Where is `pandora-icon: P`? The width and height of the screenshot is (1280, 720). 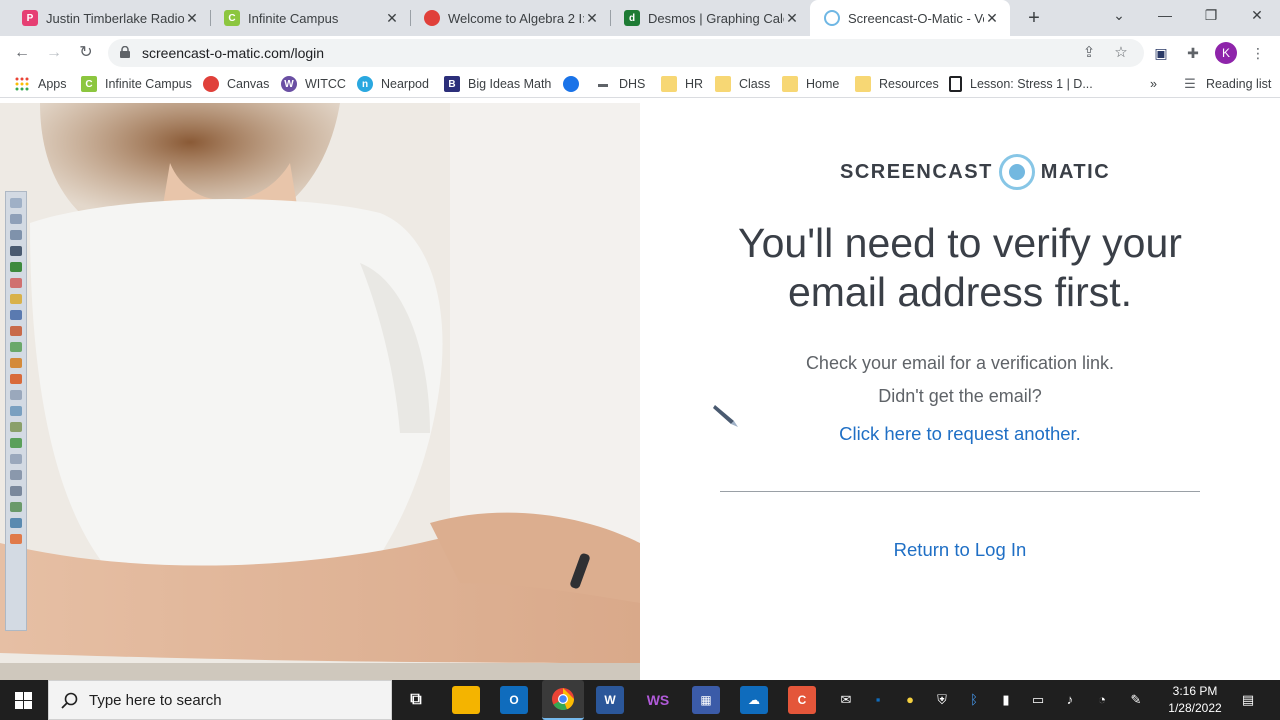 pandora-icon: P is located at coordinates (30, 18).